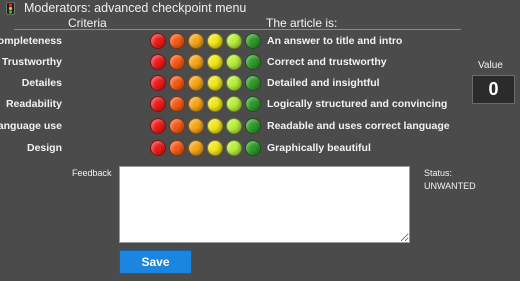  I want to click on criteria-label: Completeness, so click(31, 41).